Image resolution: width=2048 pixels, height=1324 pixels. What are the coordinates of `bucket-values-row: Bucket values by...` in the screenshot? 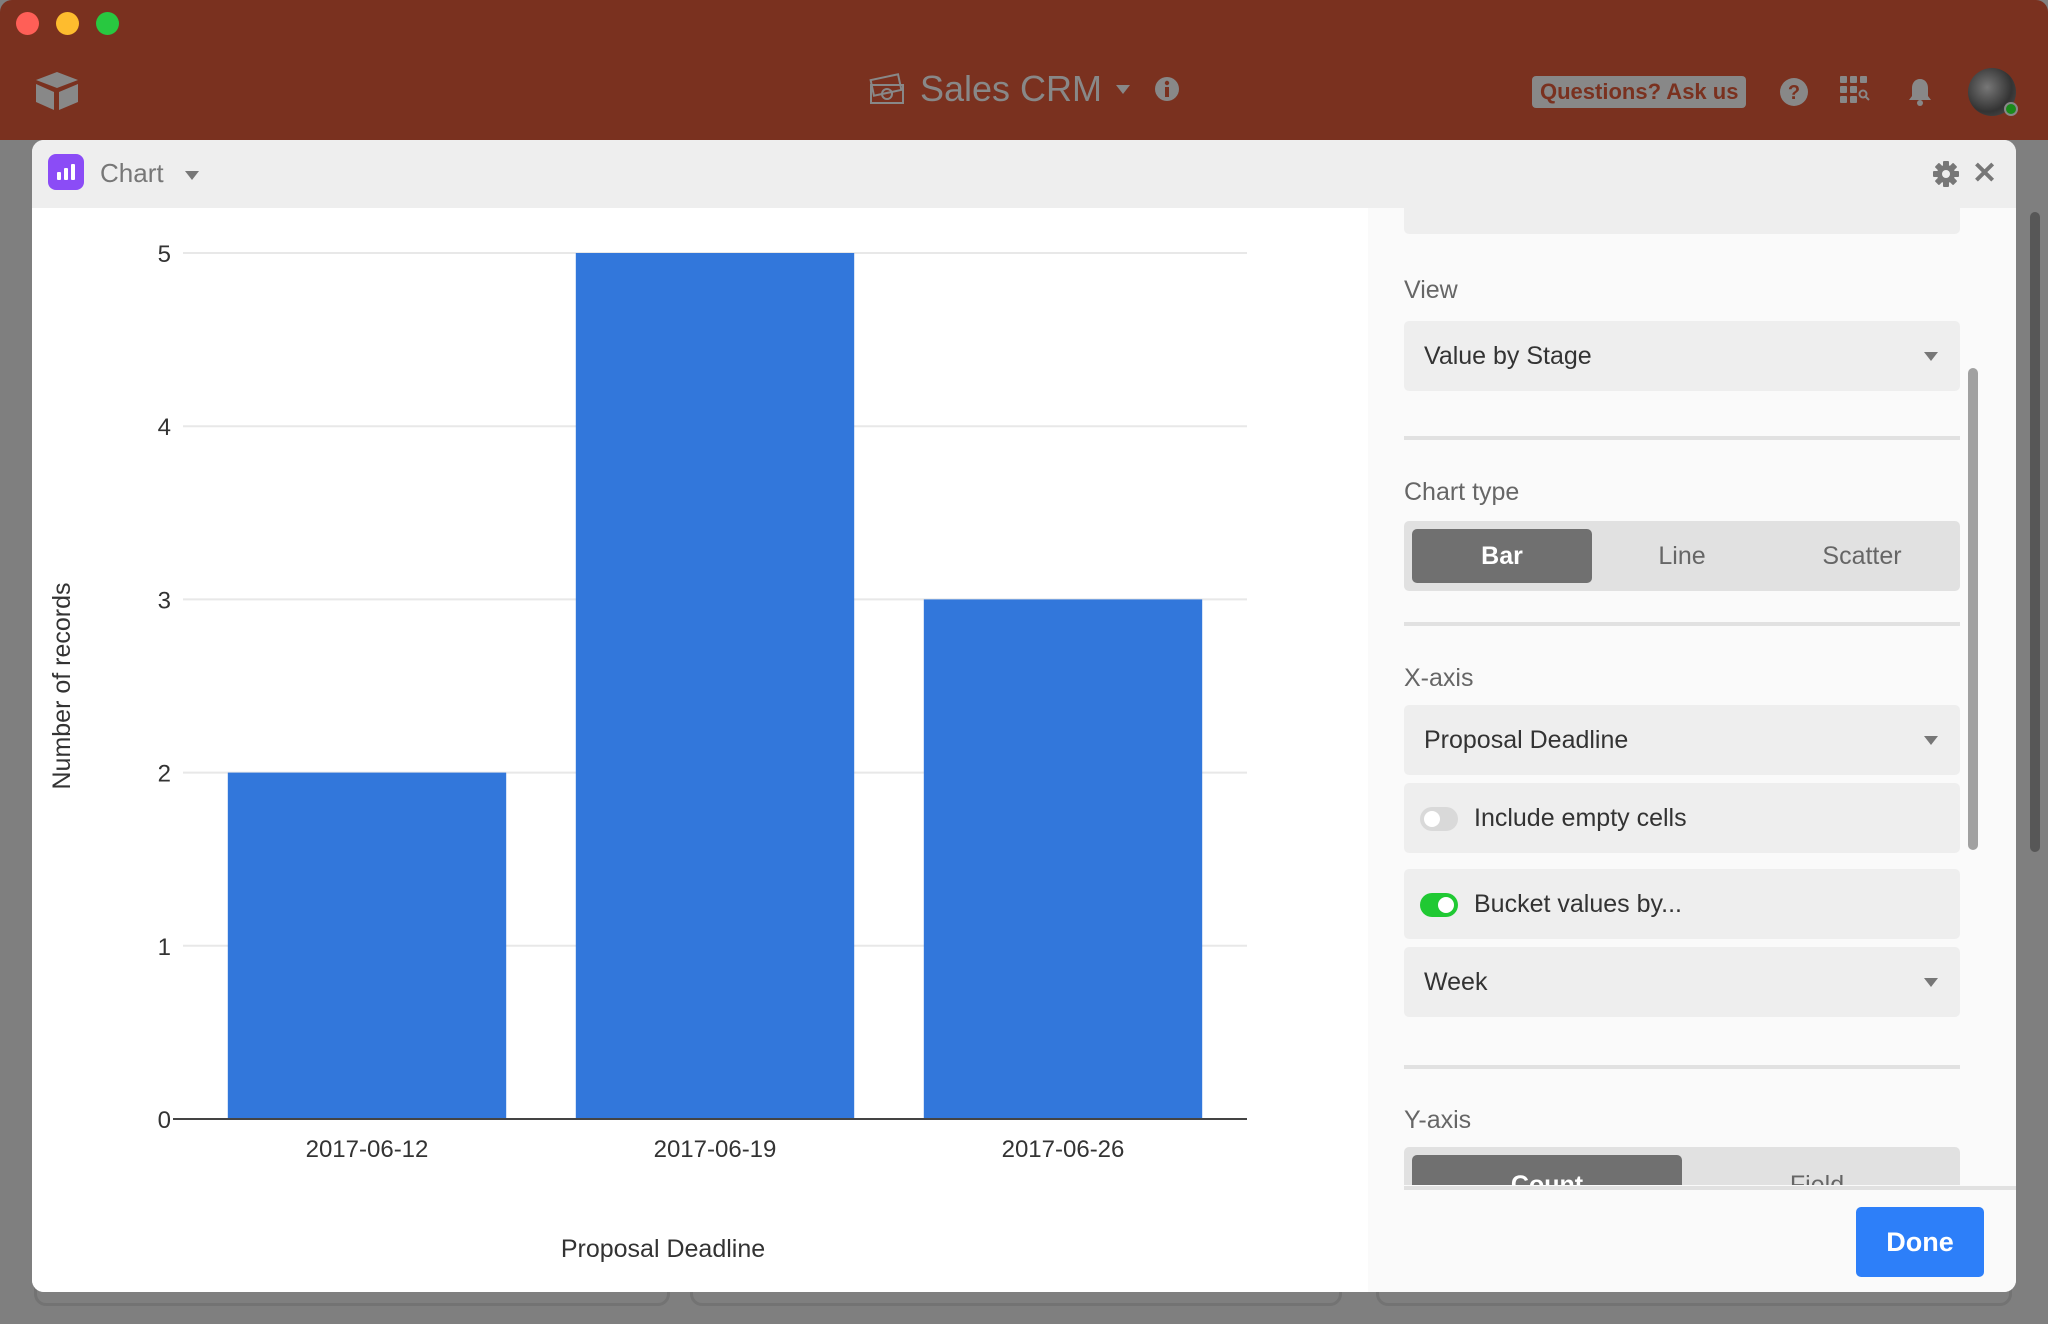 It's located at (1682, 904).